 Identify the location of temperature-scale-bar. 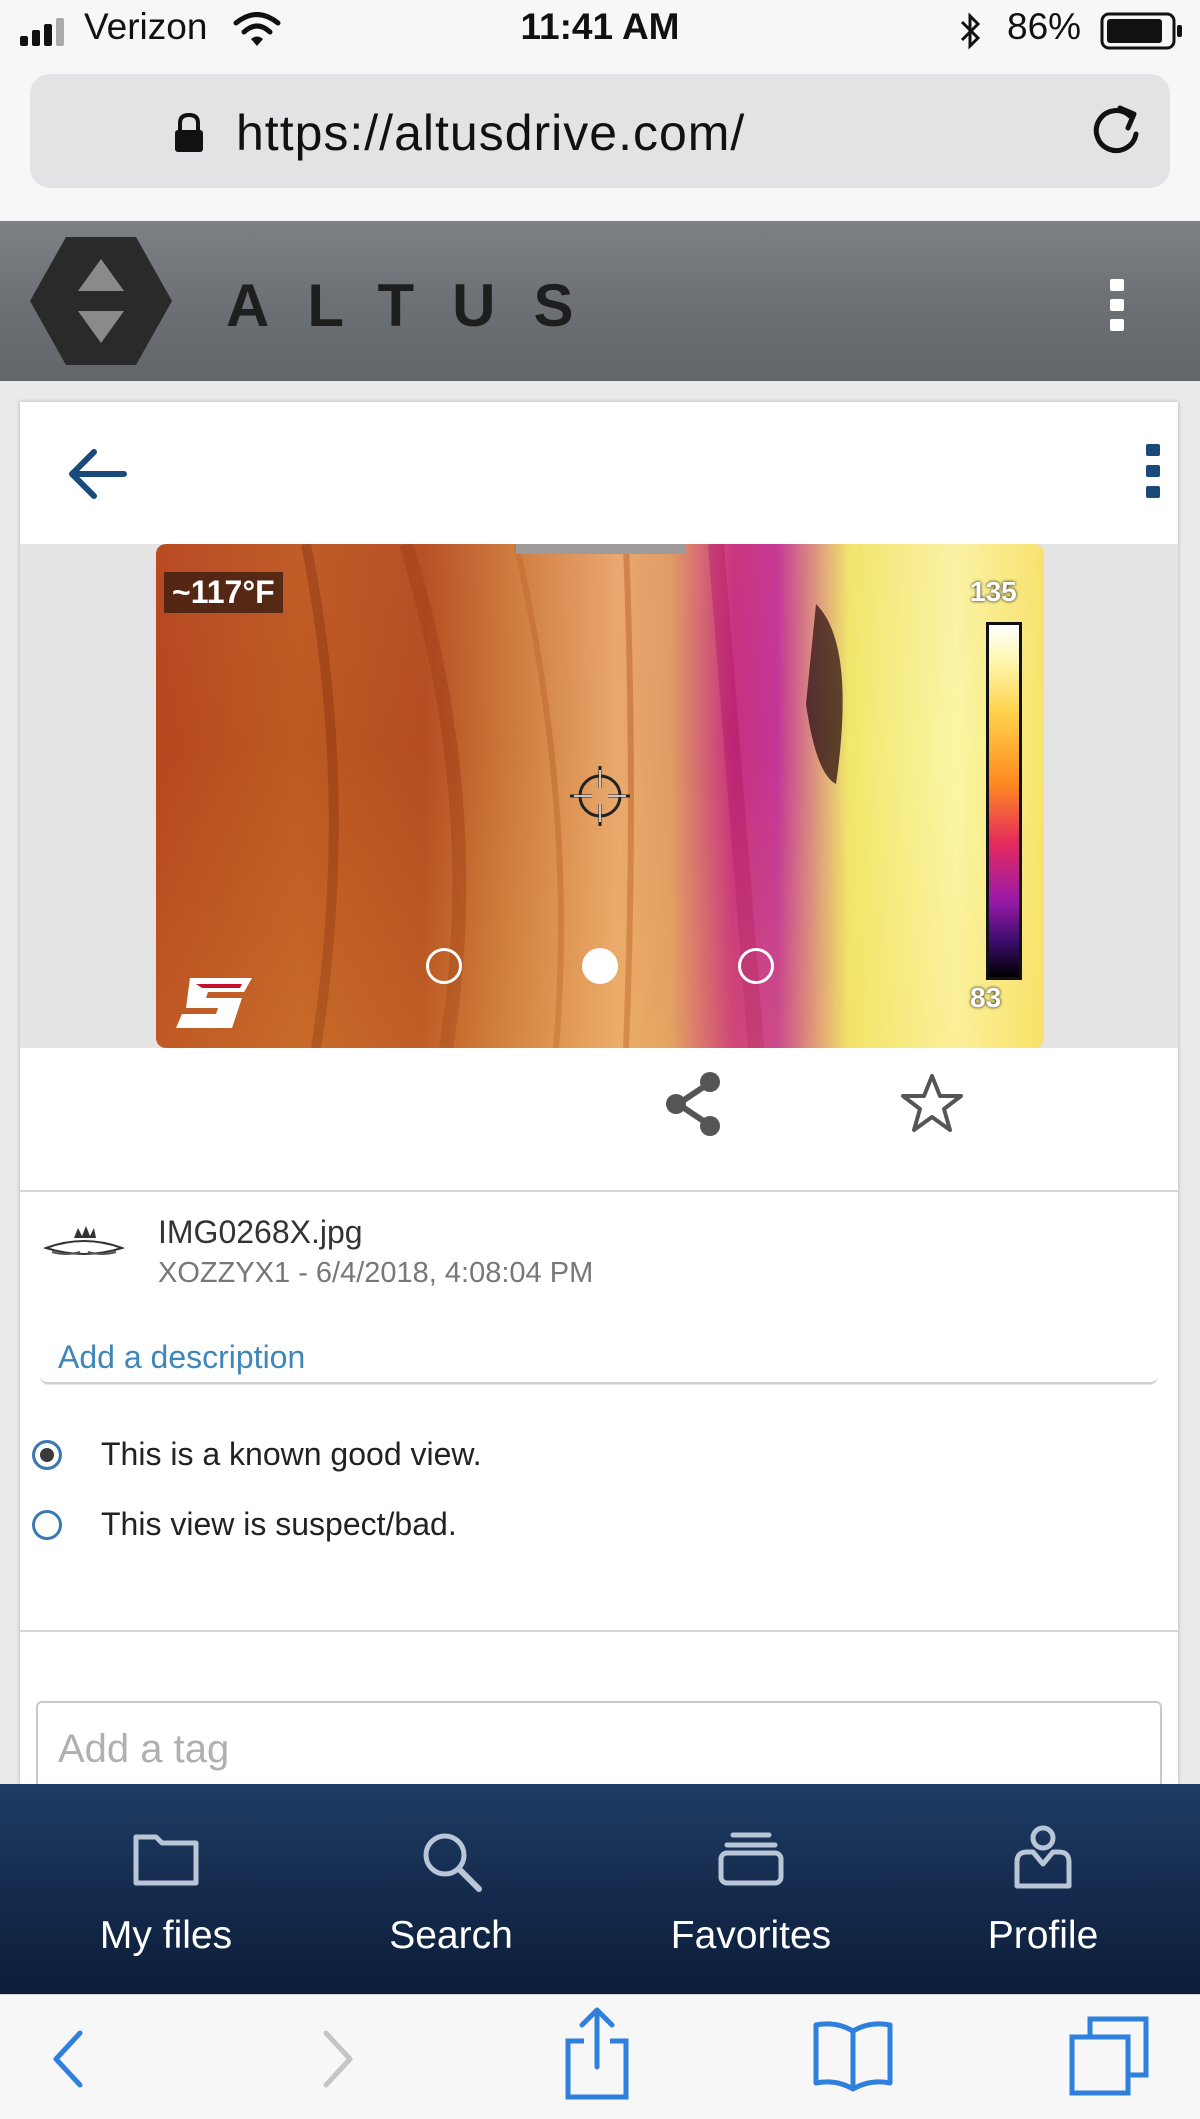
(1004, 801).